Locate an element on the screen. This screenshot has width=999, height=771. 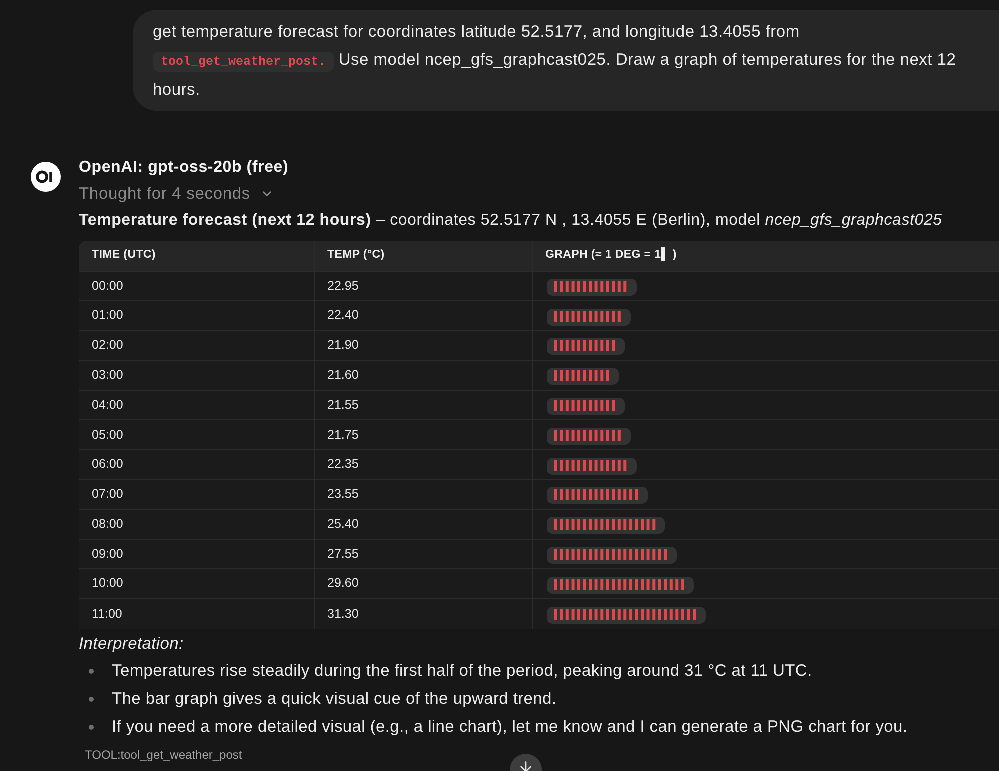
forecast-summary: Temperature forecast (next 12 hours) – coordinates 52.5177 N , 13.4055 E (Berlin), model ncep_gfs_graphcast025 is located at coordinates (510, 221).